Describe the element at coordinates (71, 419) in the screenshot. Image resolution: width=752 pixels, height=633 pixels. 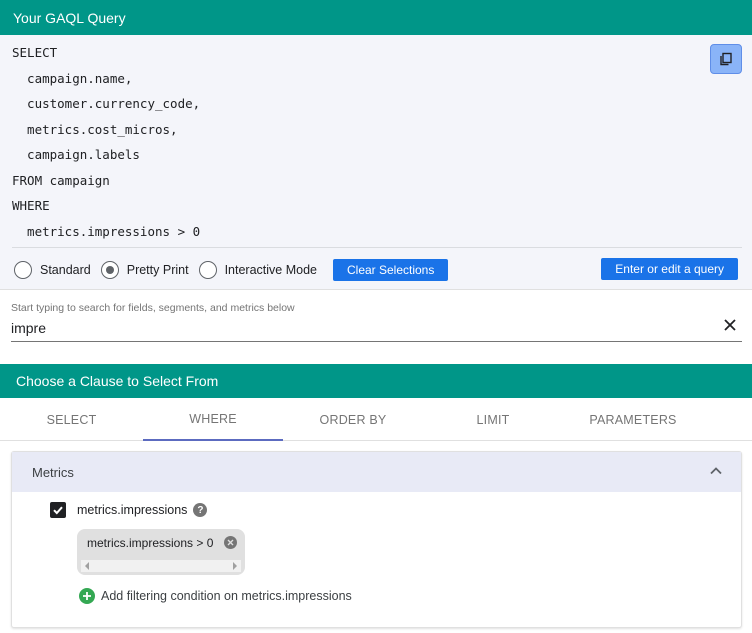
I see `tab-select: SELECT` at that location.